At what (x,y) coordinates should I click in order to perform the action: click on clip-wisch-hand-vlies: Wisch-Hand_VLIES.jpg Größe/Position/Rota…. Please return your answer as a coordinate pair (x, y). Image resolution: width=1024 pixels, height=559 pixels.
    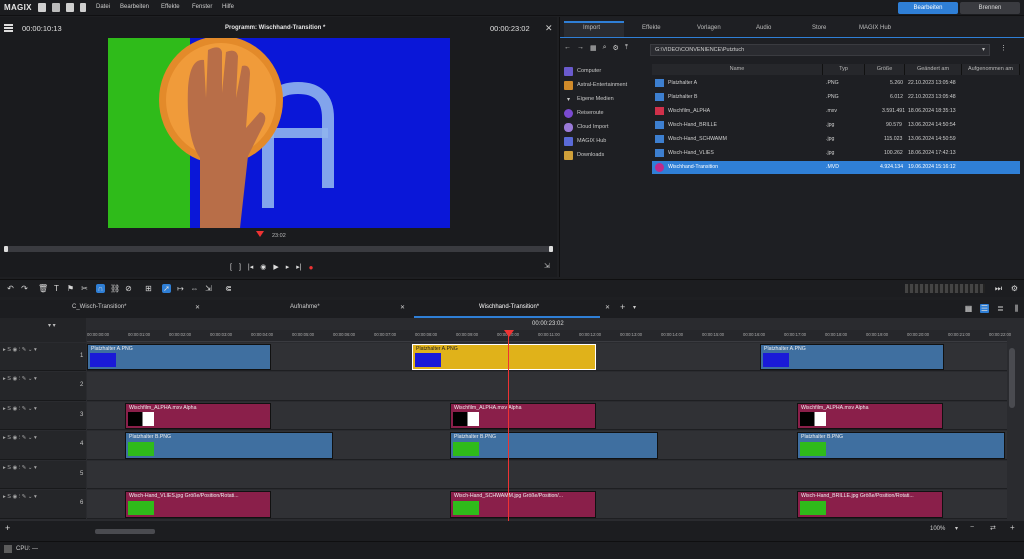
    Looking at the image, I should click on (198, 504).